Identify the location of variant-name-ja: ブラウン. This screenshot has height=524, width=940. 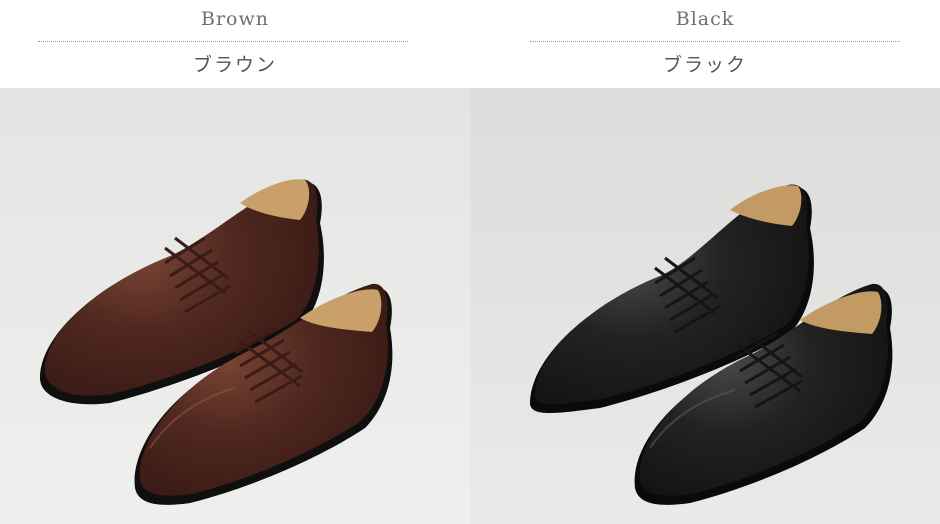
(234, 65).